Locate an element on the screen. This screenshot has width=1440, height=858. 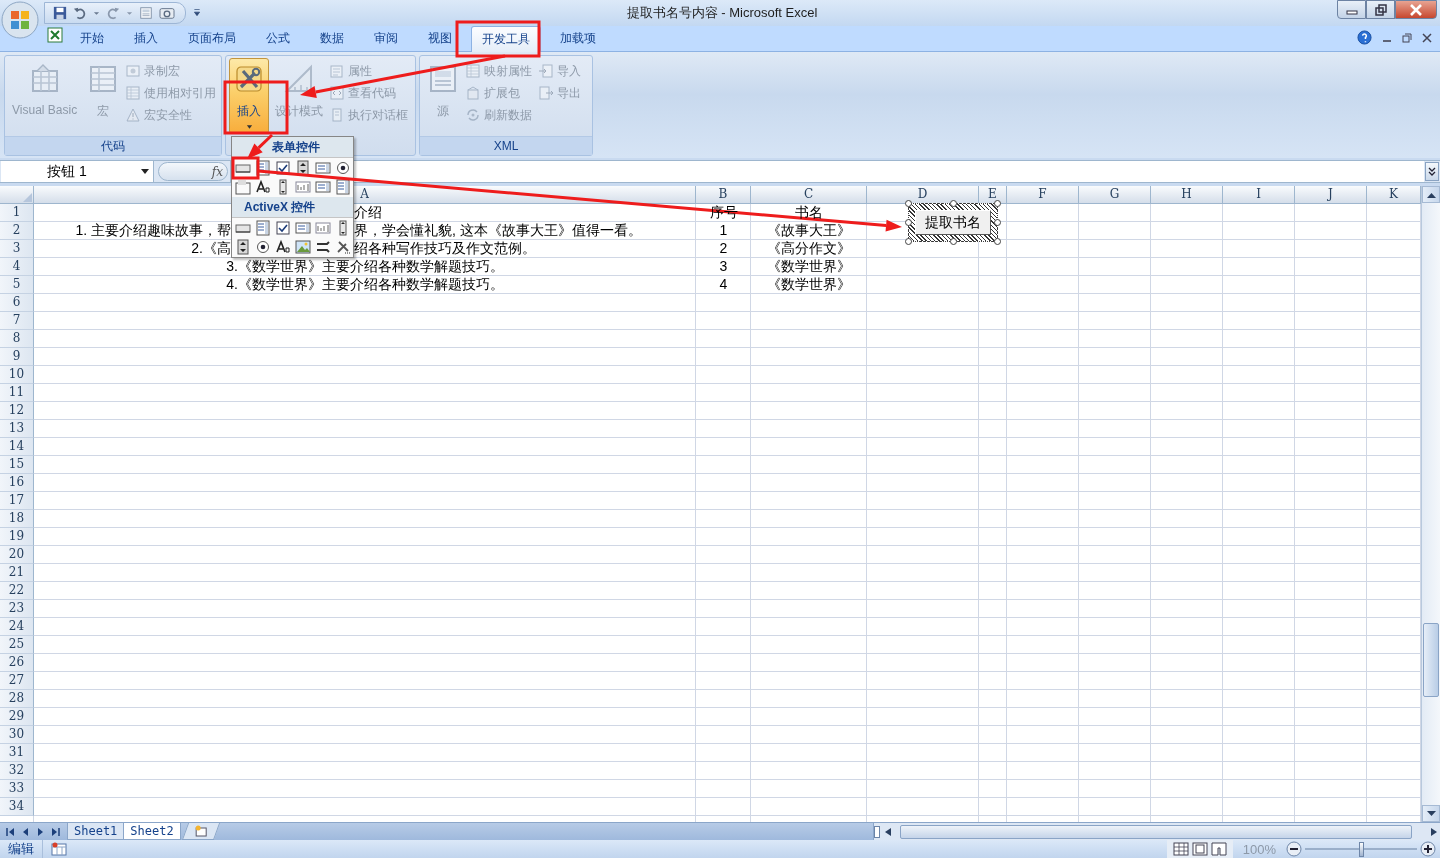
column-header: K is located at coordinates (1394, 195).